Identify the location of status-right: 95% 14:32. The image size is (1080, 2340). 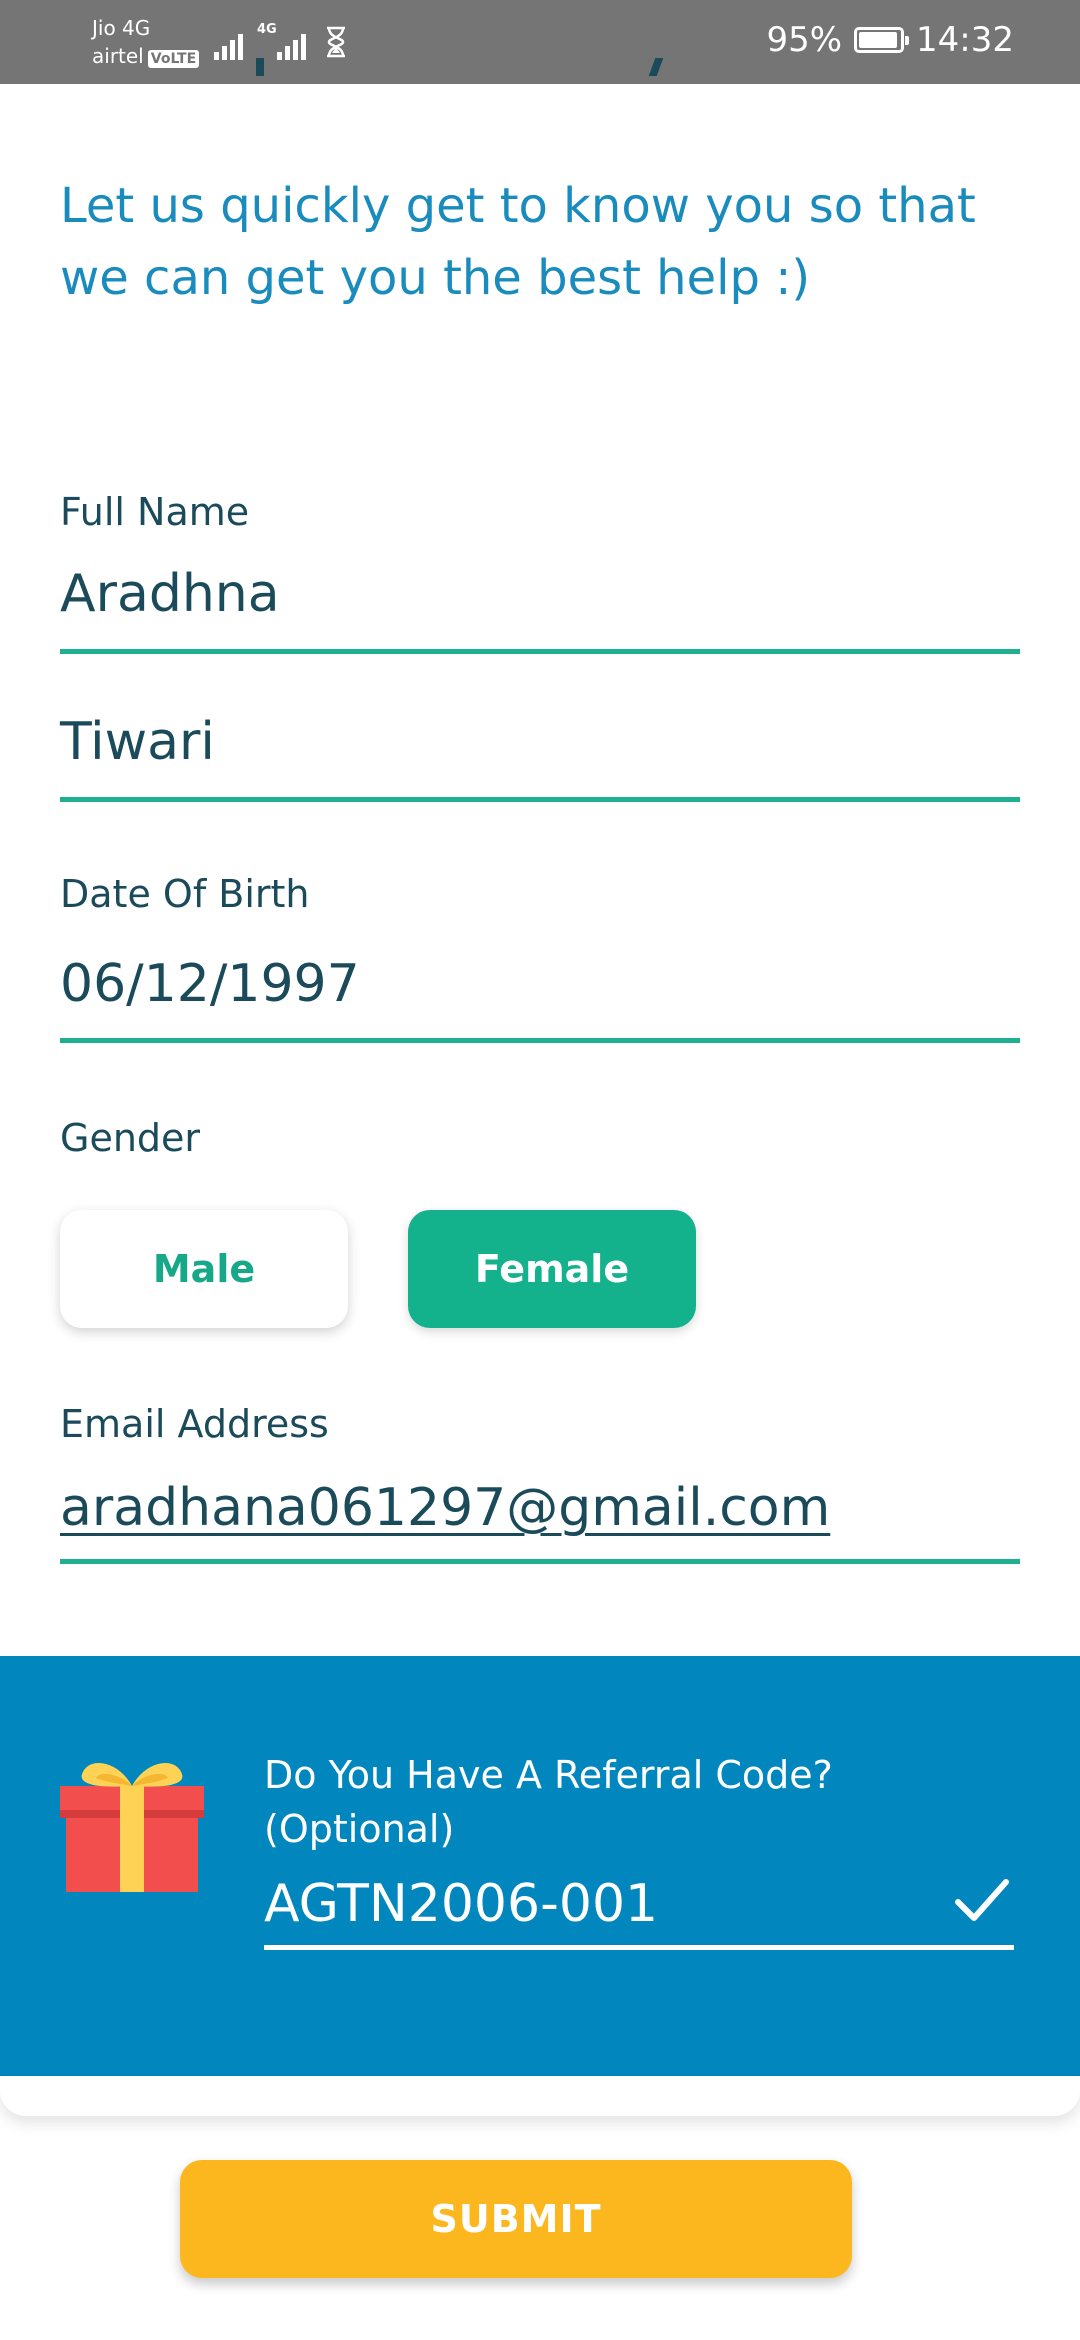
(890, 40).